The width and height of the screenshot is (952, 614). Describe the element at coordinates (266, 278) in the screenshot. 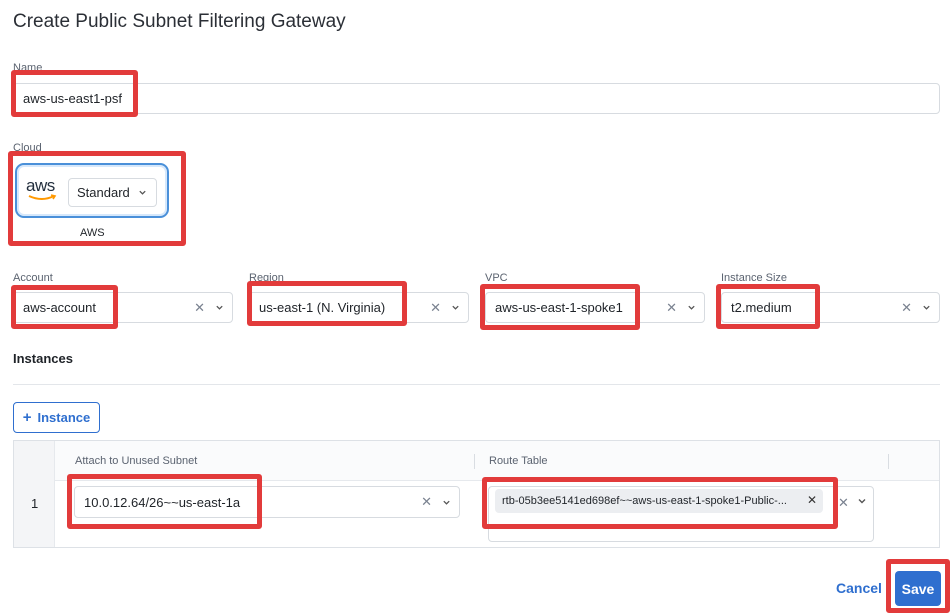

I see `region-label: Region` at that location.